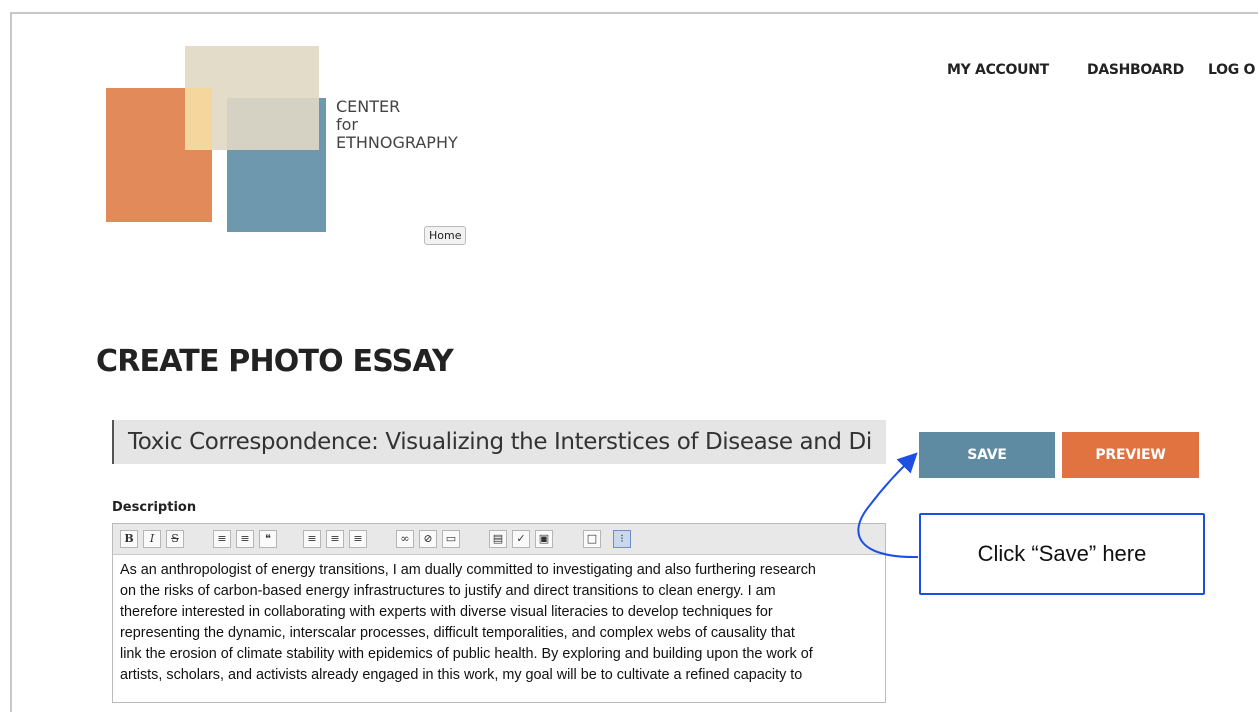 The height and width of the screenshot is (712, 1258). Describe the element at coordinates (1231, 70) in the screenshot. I see `nav-logout: LOG O` at that location.